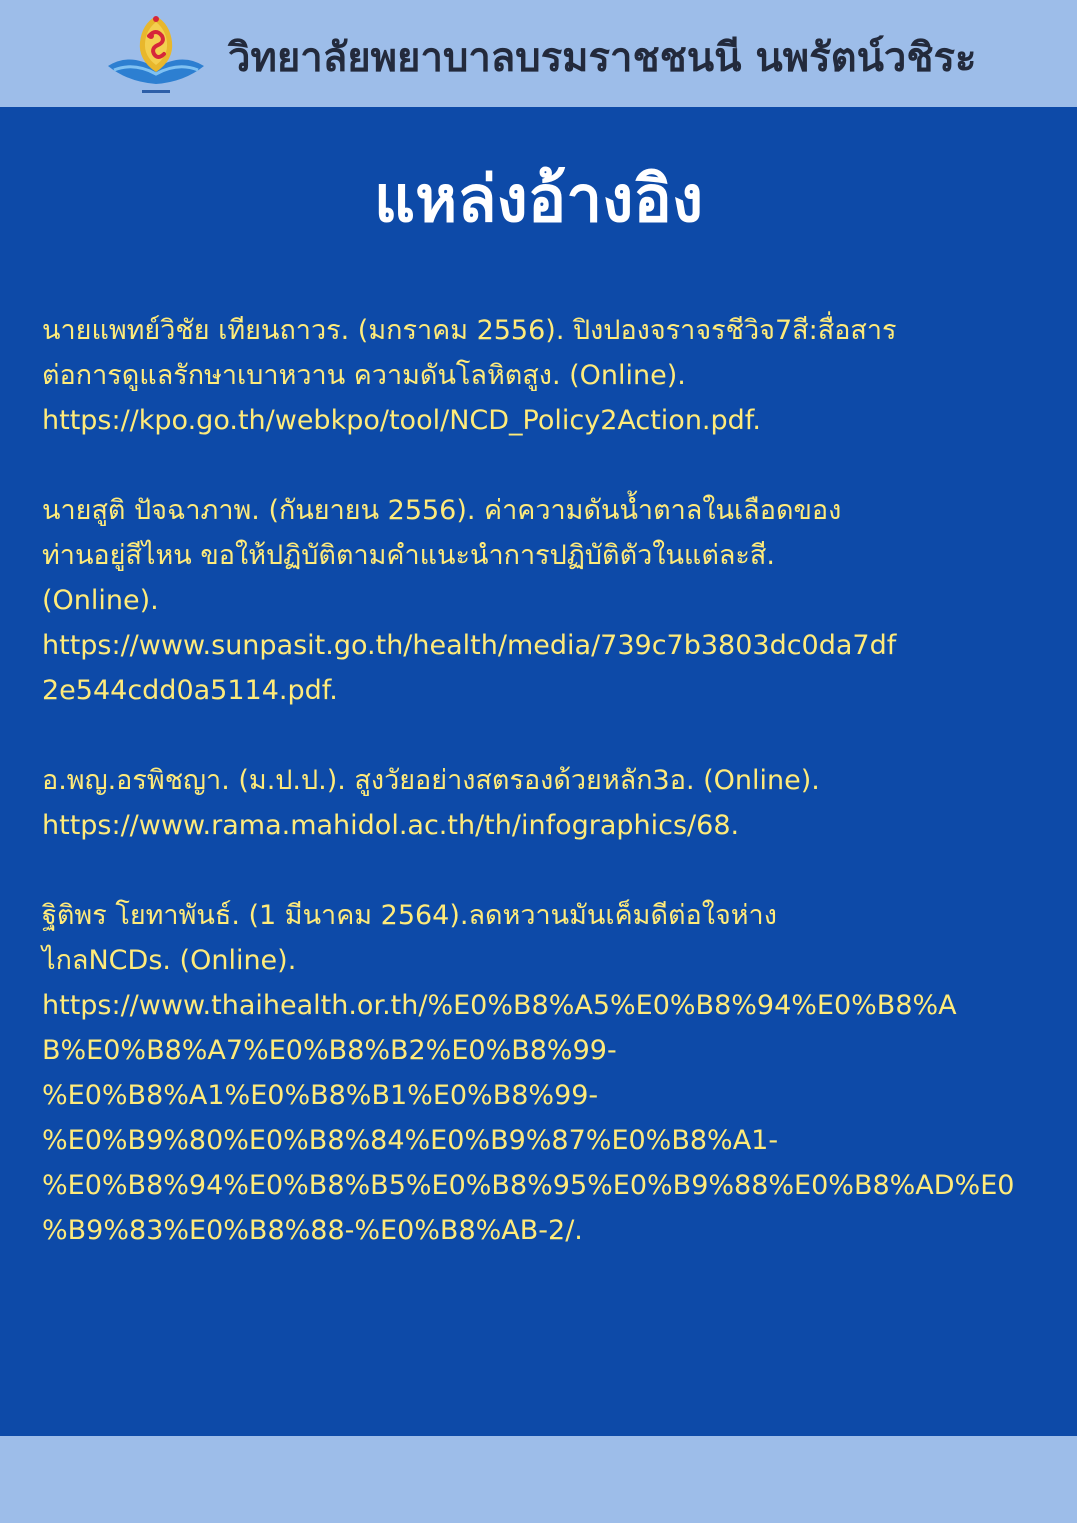 The height and width of the screenshot is (1523, 1077). I want to click on reference-line: ไกลNCDs. (Online)., so click(169, 960).